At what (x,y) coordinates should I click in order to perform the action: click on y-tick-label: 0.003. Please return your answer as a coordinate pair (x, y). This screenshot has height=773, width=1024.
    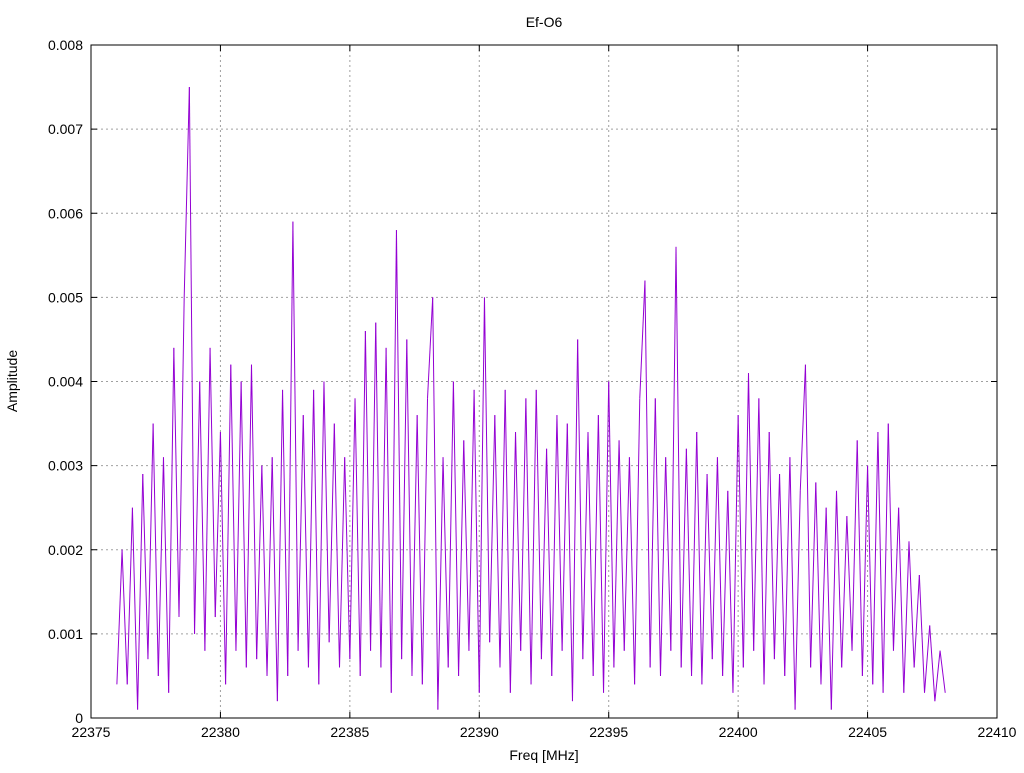
    Looking at the image, I should click on (65, 466).